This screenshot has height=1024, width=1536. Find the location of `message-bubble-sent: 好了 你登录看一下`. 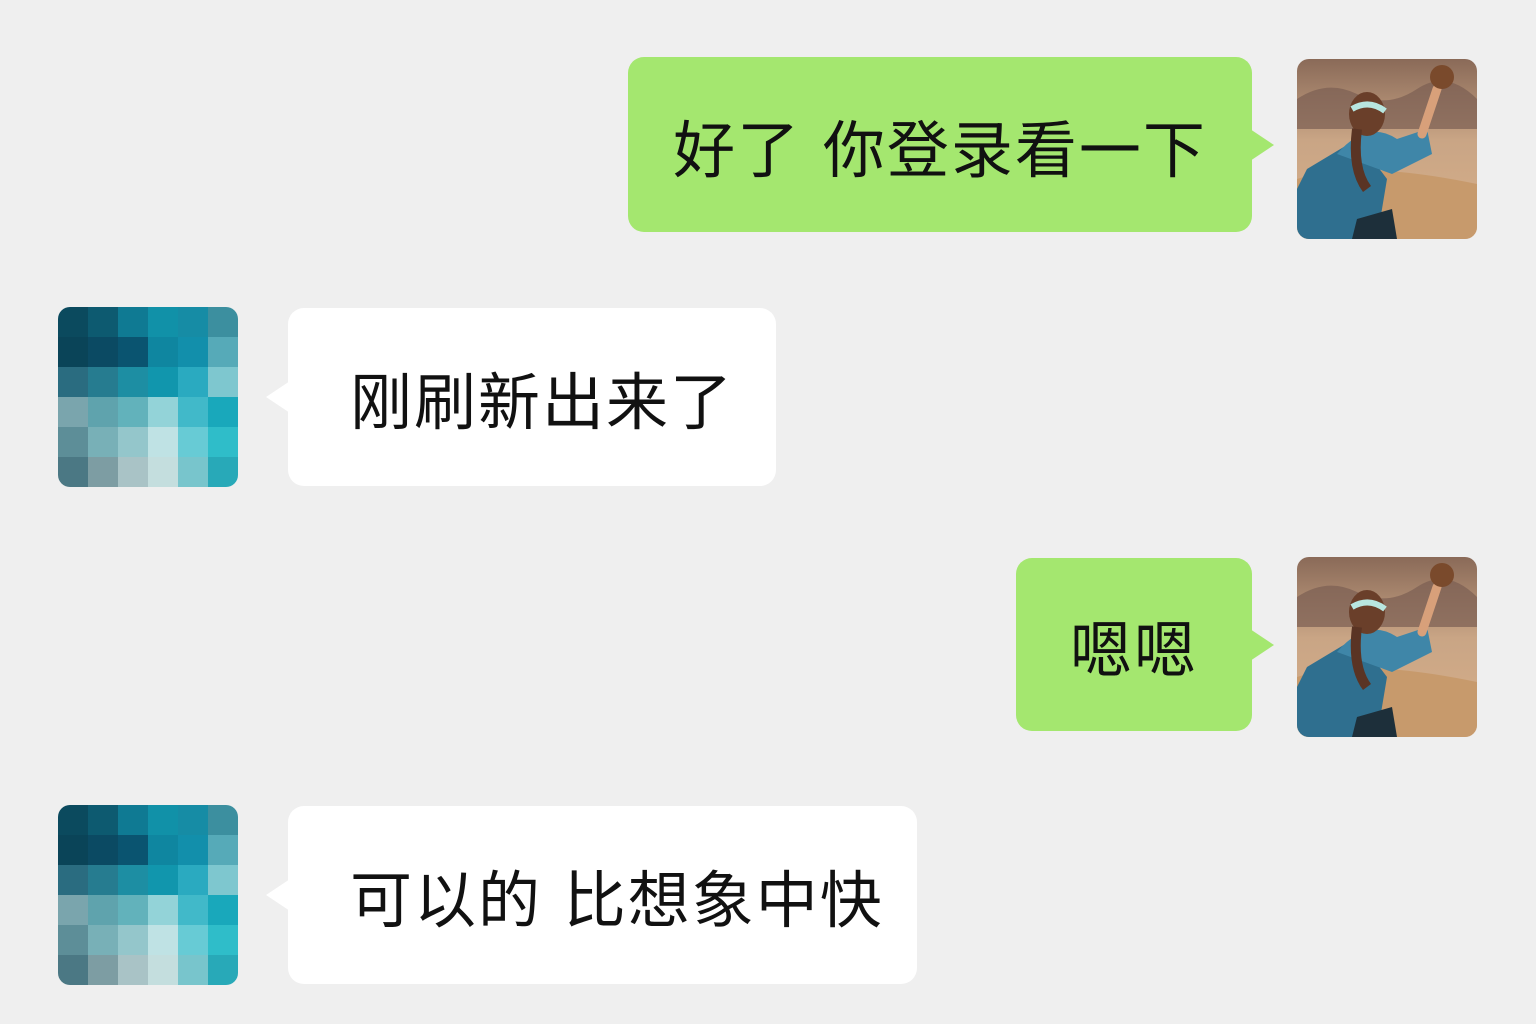

message-bubble-sent: 好了 你登录看一下 is located at coordinates (951, 144).